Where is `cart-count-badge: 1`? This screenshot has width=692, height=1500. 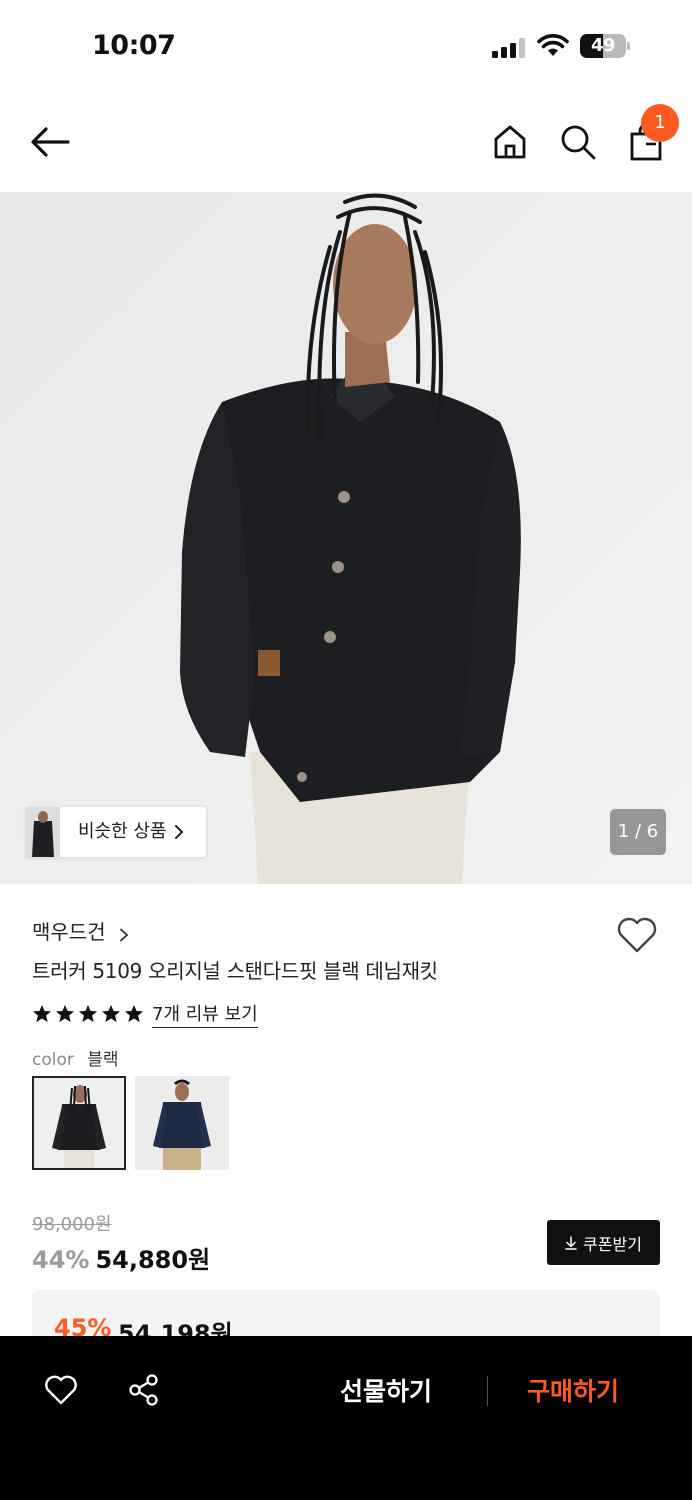
cart-count-badge: 1 is located at coordinates (660, 123).